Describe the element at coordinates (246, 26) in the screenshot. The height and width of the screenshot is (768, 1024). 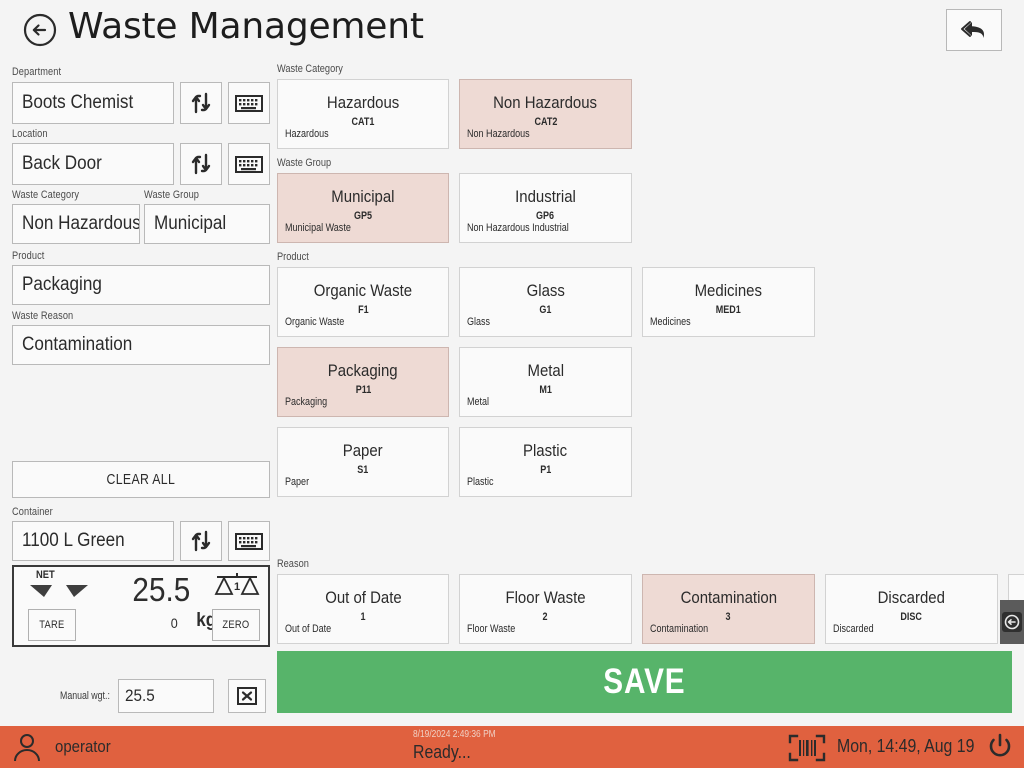
I see `page-title: Waste Management` at that location.